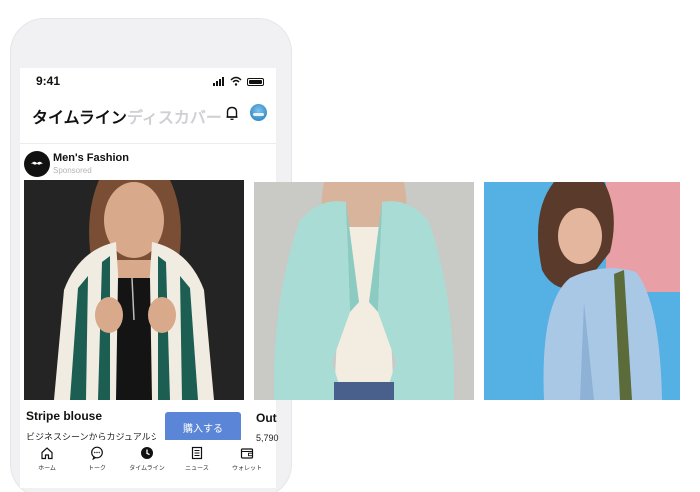  Describe the element at coordinates (197, 463) in the screenshot. I see `nav-item-news: ニュース` at that location.